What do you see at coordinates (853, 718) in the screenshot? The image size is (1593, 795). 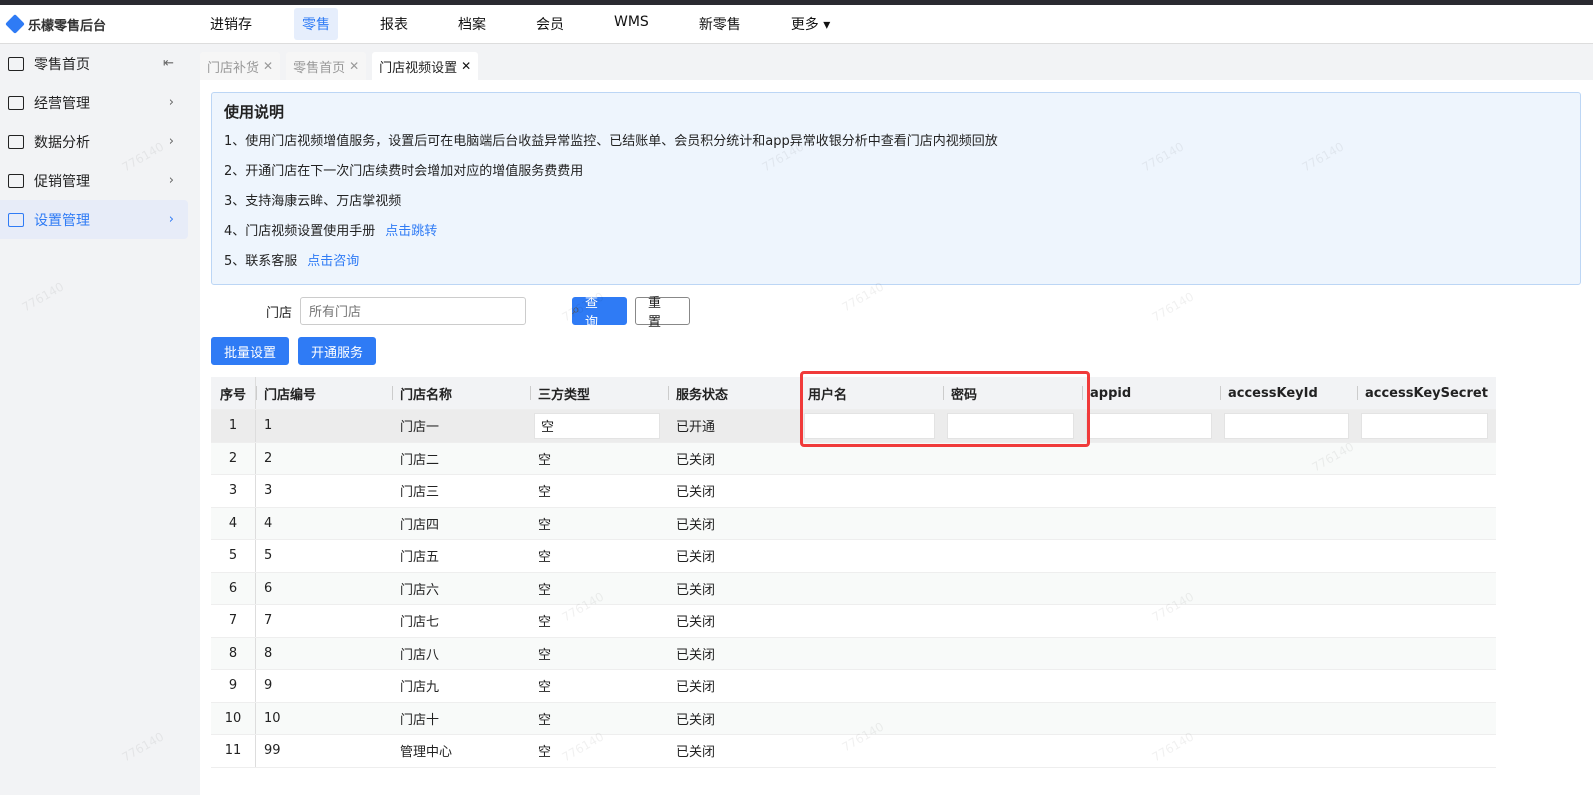 I see `table-row: 10 10 门店十空已关闭` at bounding box center [853, 718].